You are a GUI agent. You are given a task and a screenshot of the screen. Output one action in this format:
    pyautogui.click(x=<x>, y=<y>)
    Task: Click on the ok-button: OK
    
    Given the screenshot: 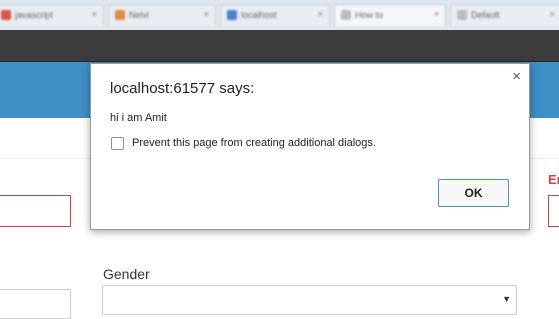 What is the action you would take?
    pyautogui.click(x=473, y=193)
    